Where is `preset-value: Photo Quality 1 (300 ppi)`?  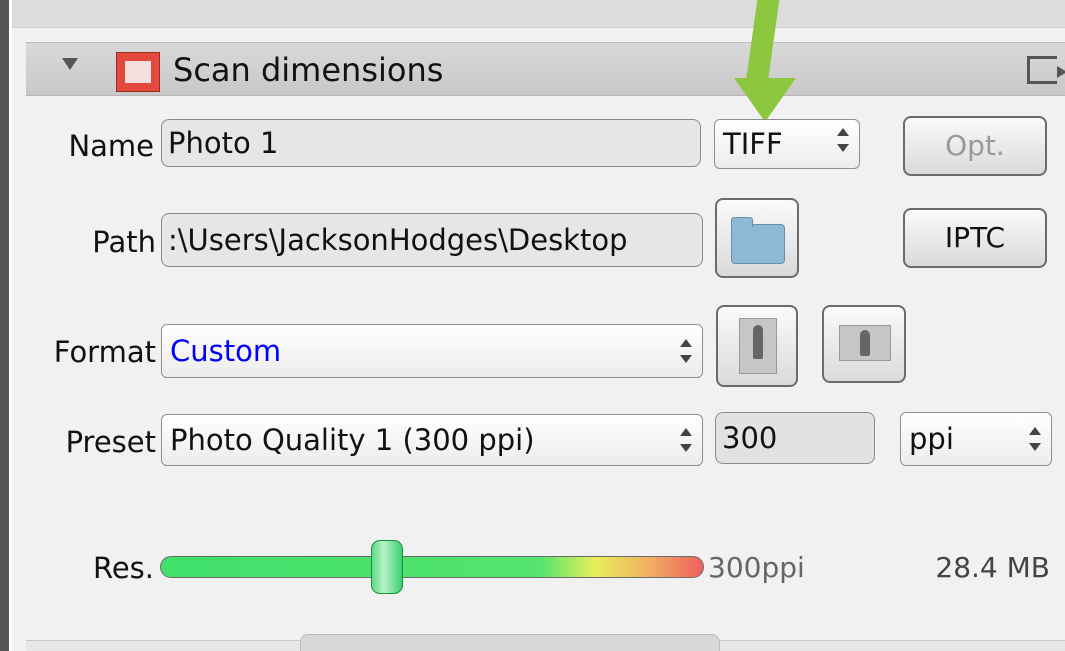 preset-value: Photo Quality 1 (300 ppi) is located at coordinates (352, 440).